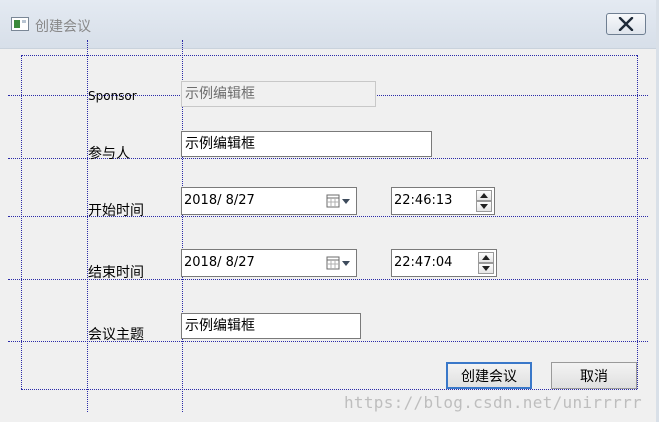  I want to click on close-x-icon, so click(626, 24).